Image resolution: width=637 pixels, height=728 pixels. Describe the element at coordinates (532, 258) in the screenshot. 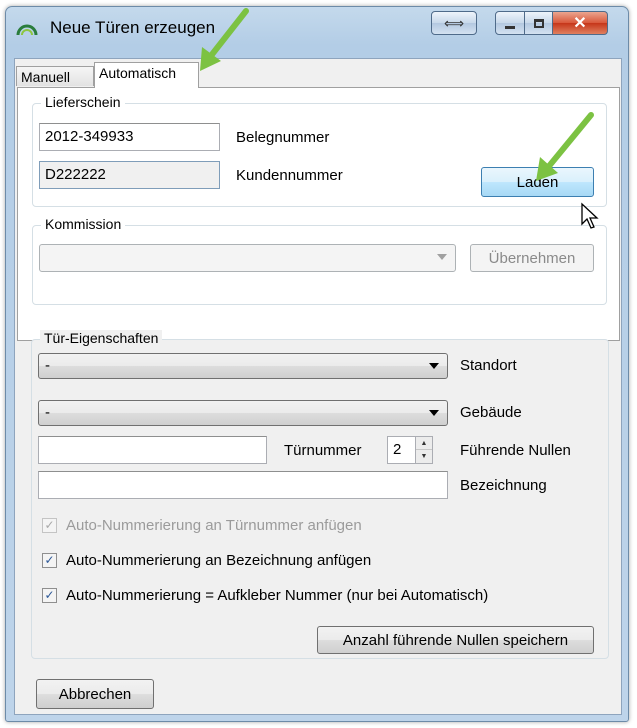

I see `uebernehmen-button: Übernehmen` at that location.